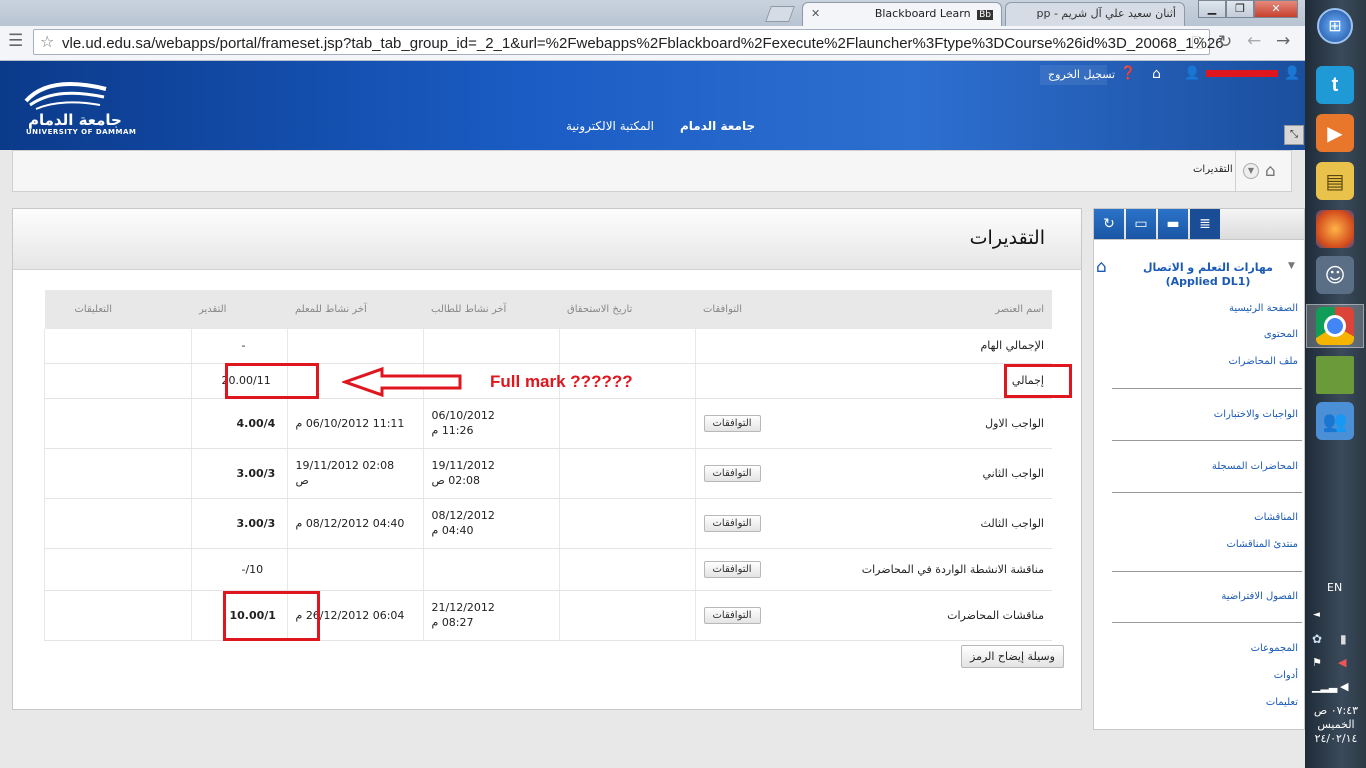  Describe the element at coordinates (1208, 275) in the screenshot. I see `course-title: مهارات التعلم و الاتصال (Applied DL1)` at that location.